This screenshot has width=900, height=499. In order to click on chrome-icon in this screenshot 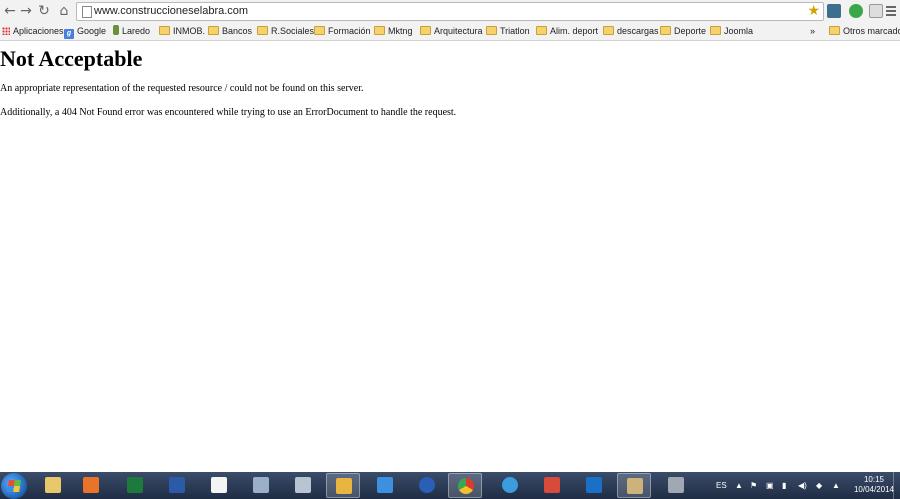, I will do `click(466, 486)`.